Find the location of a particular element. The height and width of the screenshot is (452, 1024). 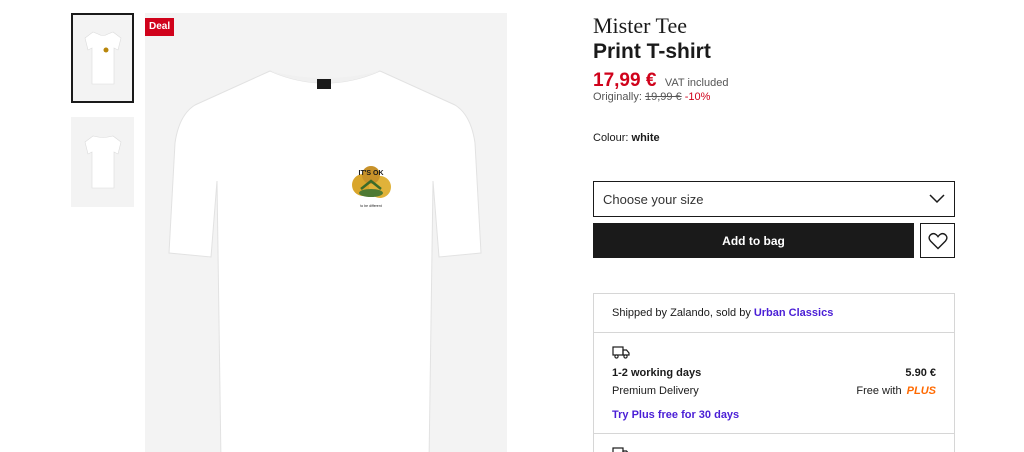

add-to-bag-label: Add to bag is located at coordinates (753, 240).